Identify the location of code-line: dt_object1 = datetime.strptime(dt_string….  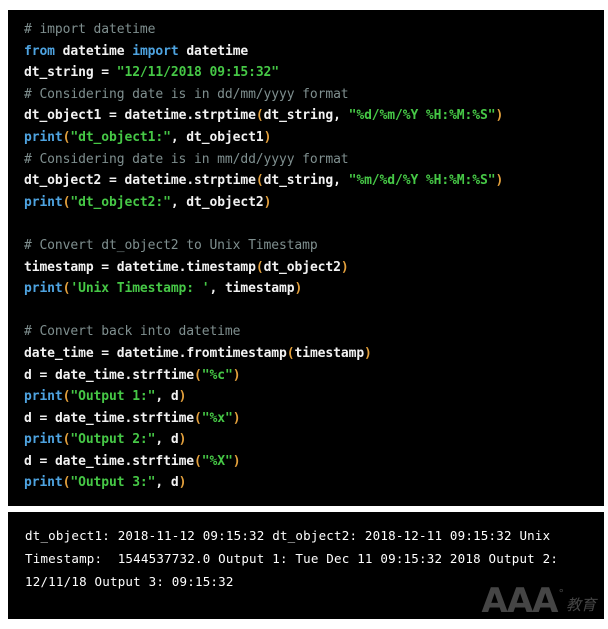
(264, 116).